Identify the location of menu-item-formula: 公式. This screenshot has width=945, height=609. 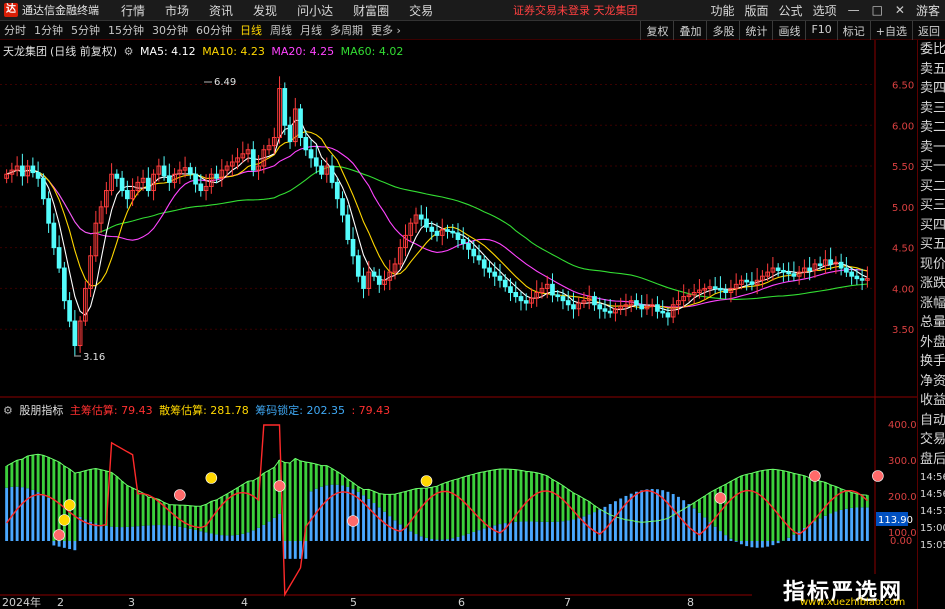
(791, 10).